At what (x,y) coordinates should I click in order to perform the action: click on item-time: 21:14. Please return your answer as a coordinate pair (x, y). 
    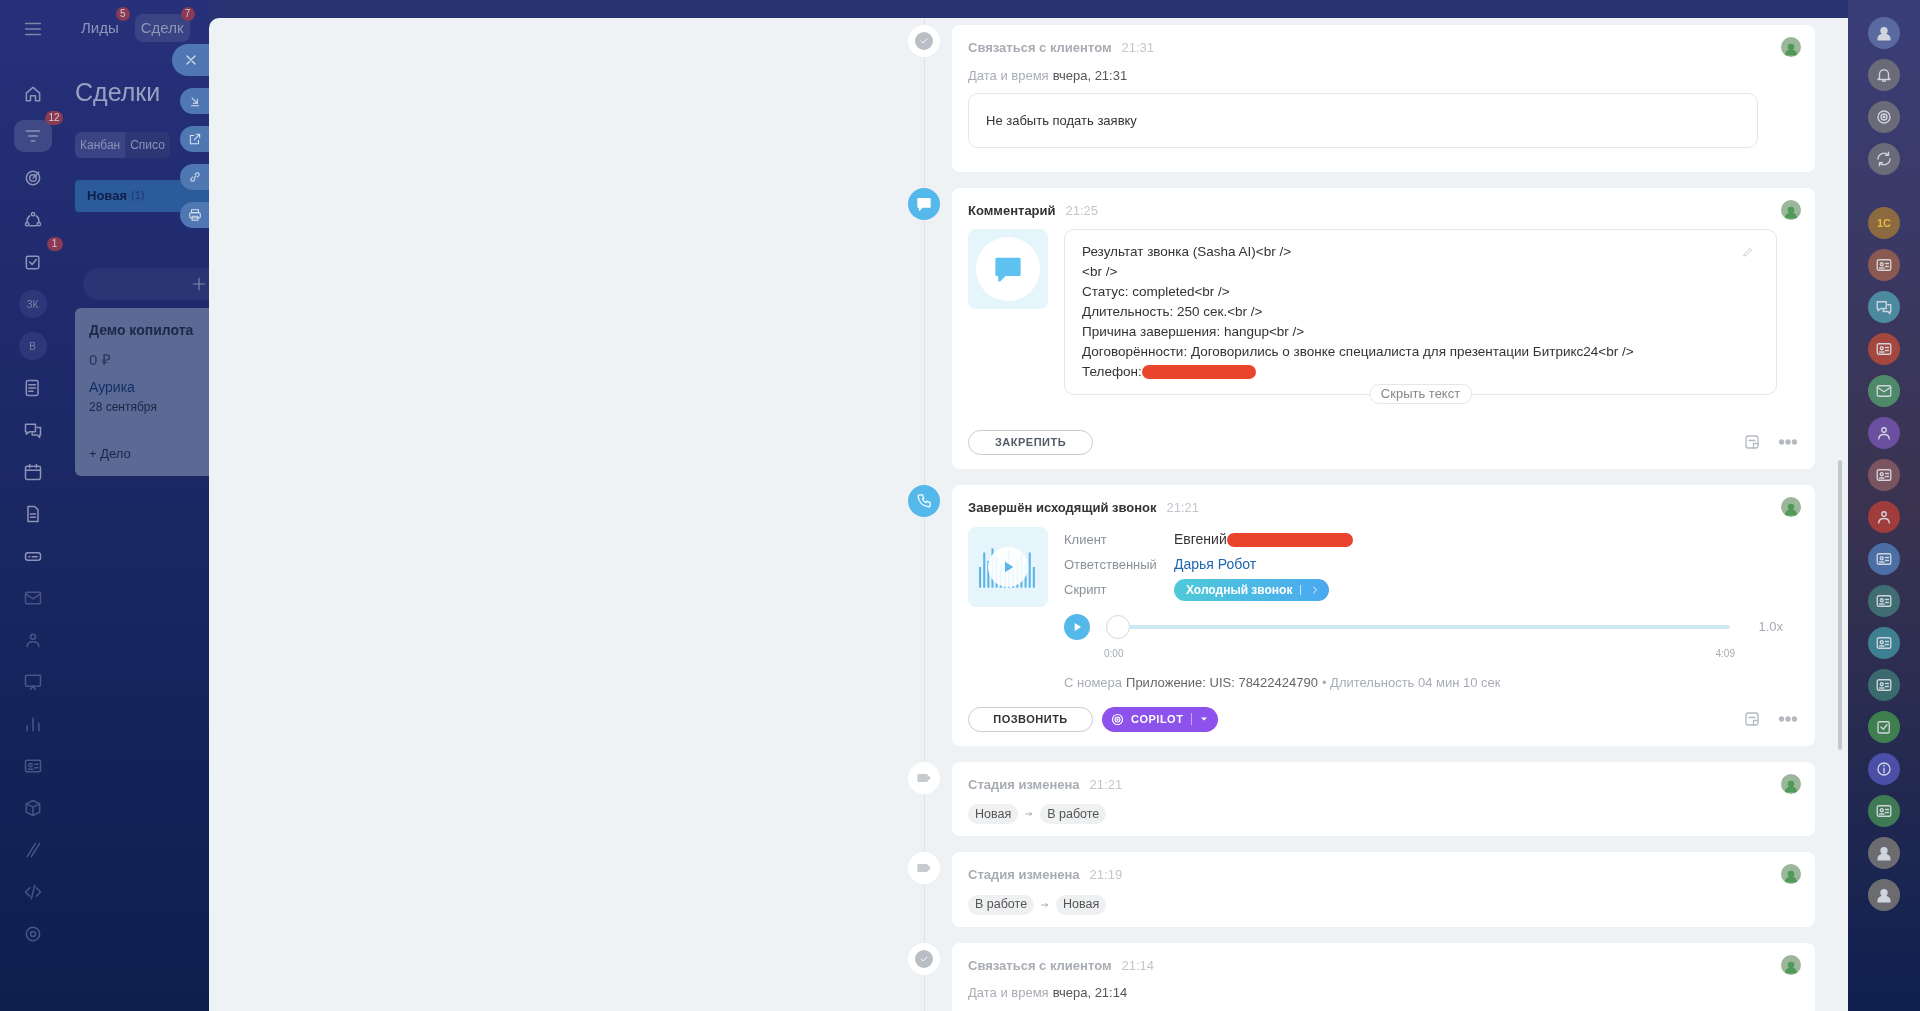
    Looking at the image, I should click on (1138, 965).